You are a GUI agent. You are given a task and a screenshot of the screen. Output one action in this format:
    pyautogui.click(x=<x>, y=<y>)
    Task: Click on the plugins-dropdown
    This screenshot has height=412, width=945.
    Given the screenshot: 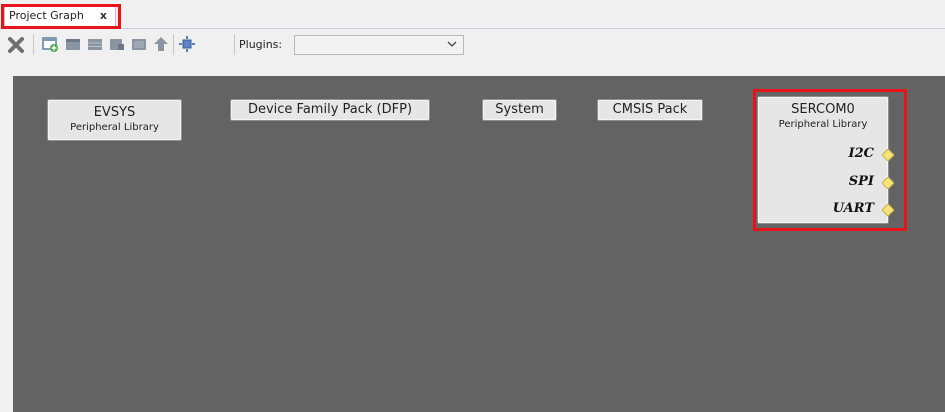 What is the action you would take?
    pyautogui.click(x=379, y=45)
    